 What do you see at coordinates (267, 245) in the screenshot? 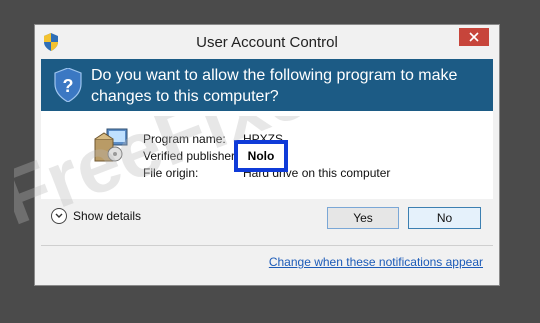
I see `footer-divider` at bounding box center [267, 245].